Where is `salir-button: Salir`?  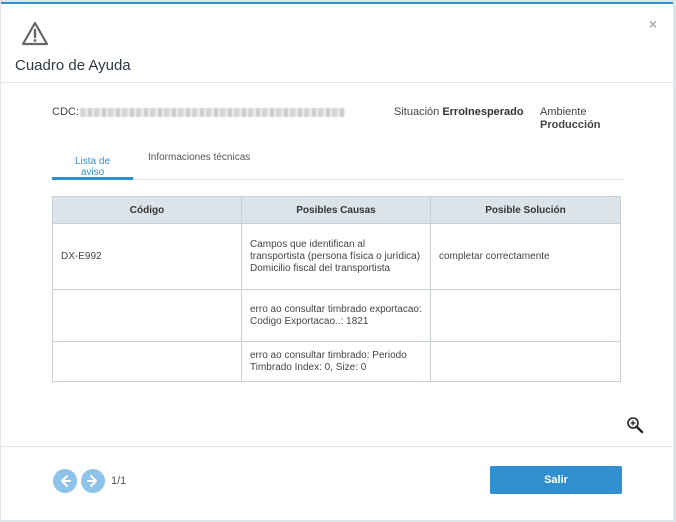
salir-button: Salir is located at coordinates (556, 480).